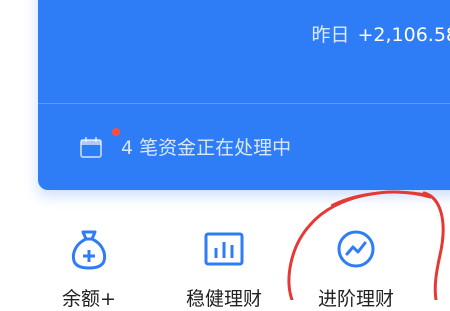 The width and height of the screenshot is (450, 311). I want to click on card-divider, so click(244, 103).